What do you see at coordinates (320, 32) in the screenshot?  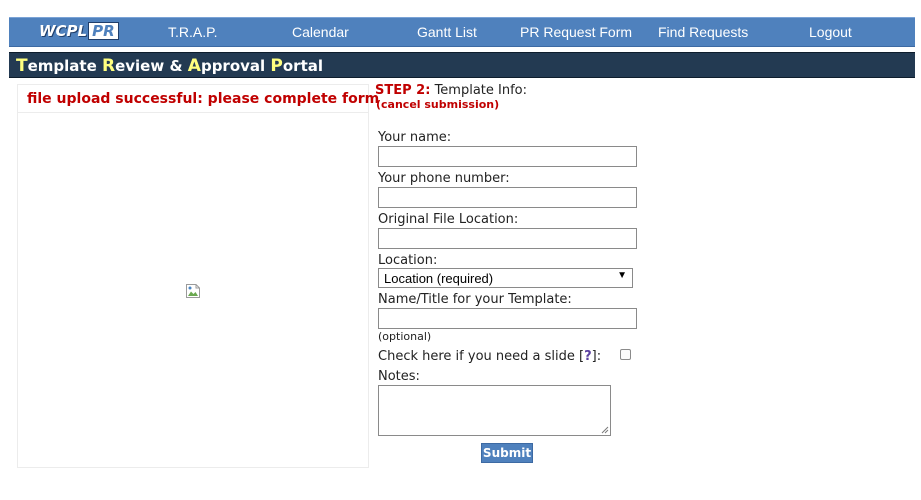 I see `nav-link-calendar: Calendar` at bounding box center [320, 32].